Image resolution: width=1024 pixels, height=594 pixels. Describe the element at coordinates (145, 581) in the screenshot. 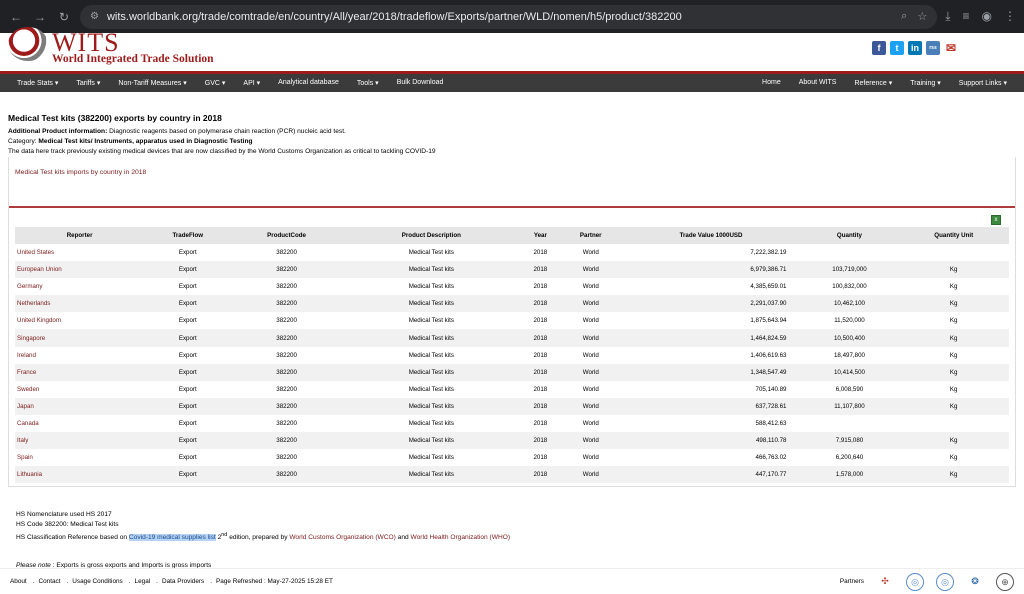

I see `footer-legal: Legal` at that location.